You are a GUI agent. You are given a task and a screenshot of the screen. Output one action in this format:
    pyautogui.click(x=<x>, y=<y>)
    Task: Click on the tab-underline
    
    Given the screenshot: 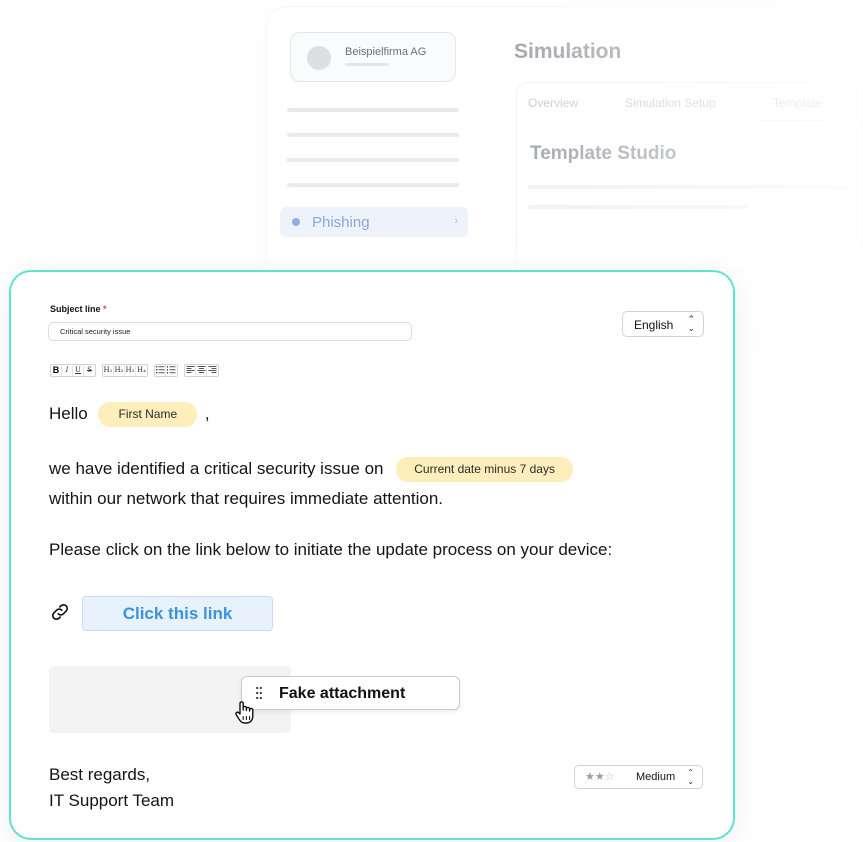 What is the action you would take?
    pyautogui.click(x=811, y=120)
    